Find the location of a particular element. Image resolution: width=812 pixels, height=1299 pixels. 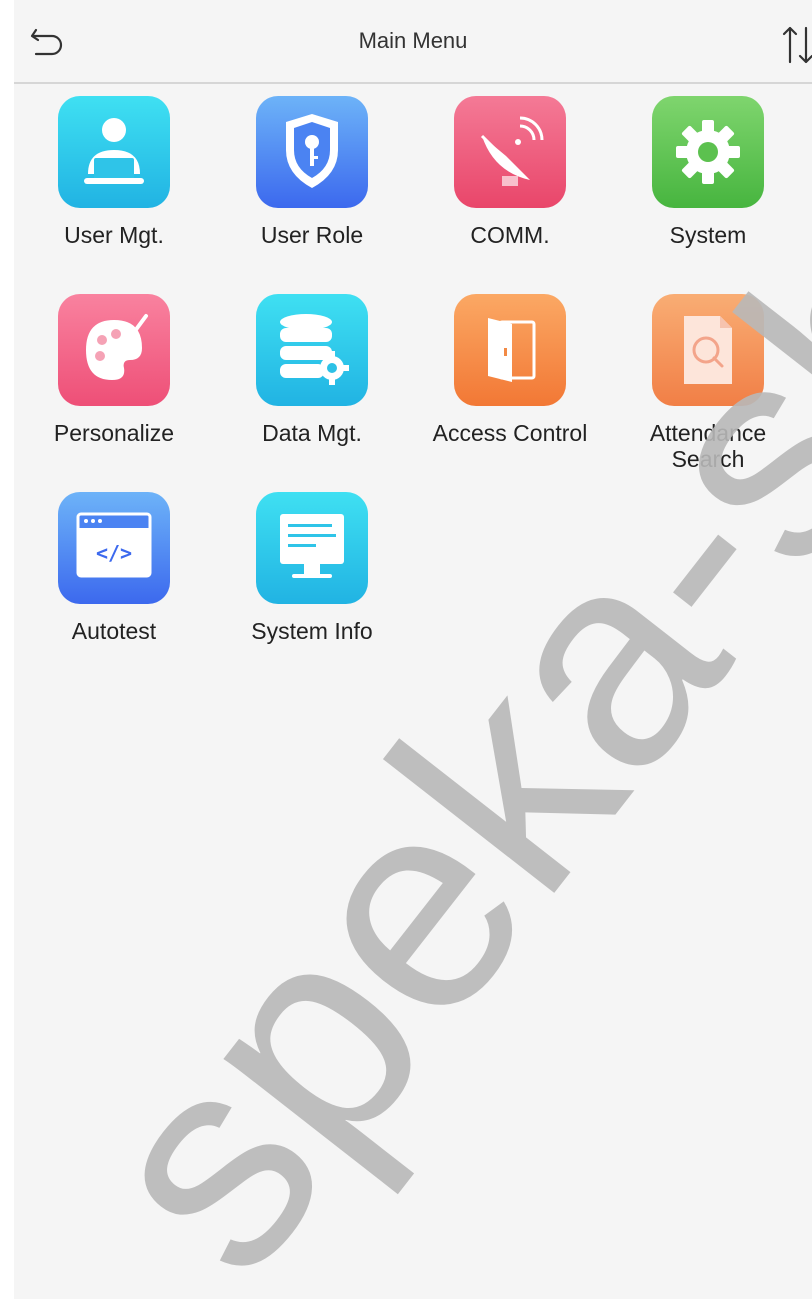

menu-item-access-control: Access Control is located at coordinates (505, 384).